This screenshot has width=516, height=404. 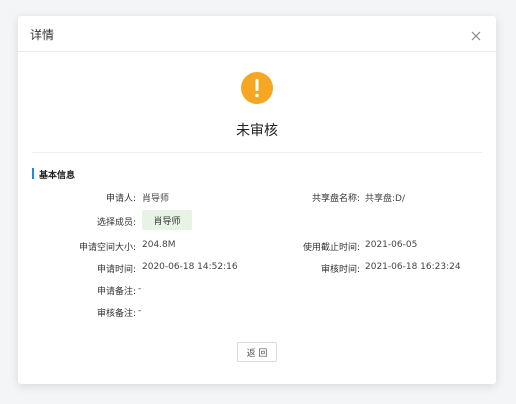 I want to click on member-chip: 肖导师, so click(x=167, y=220).